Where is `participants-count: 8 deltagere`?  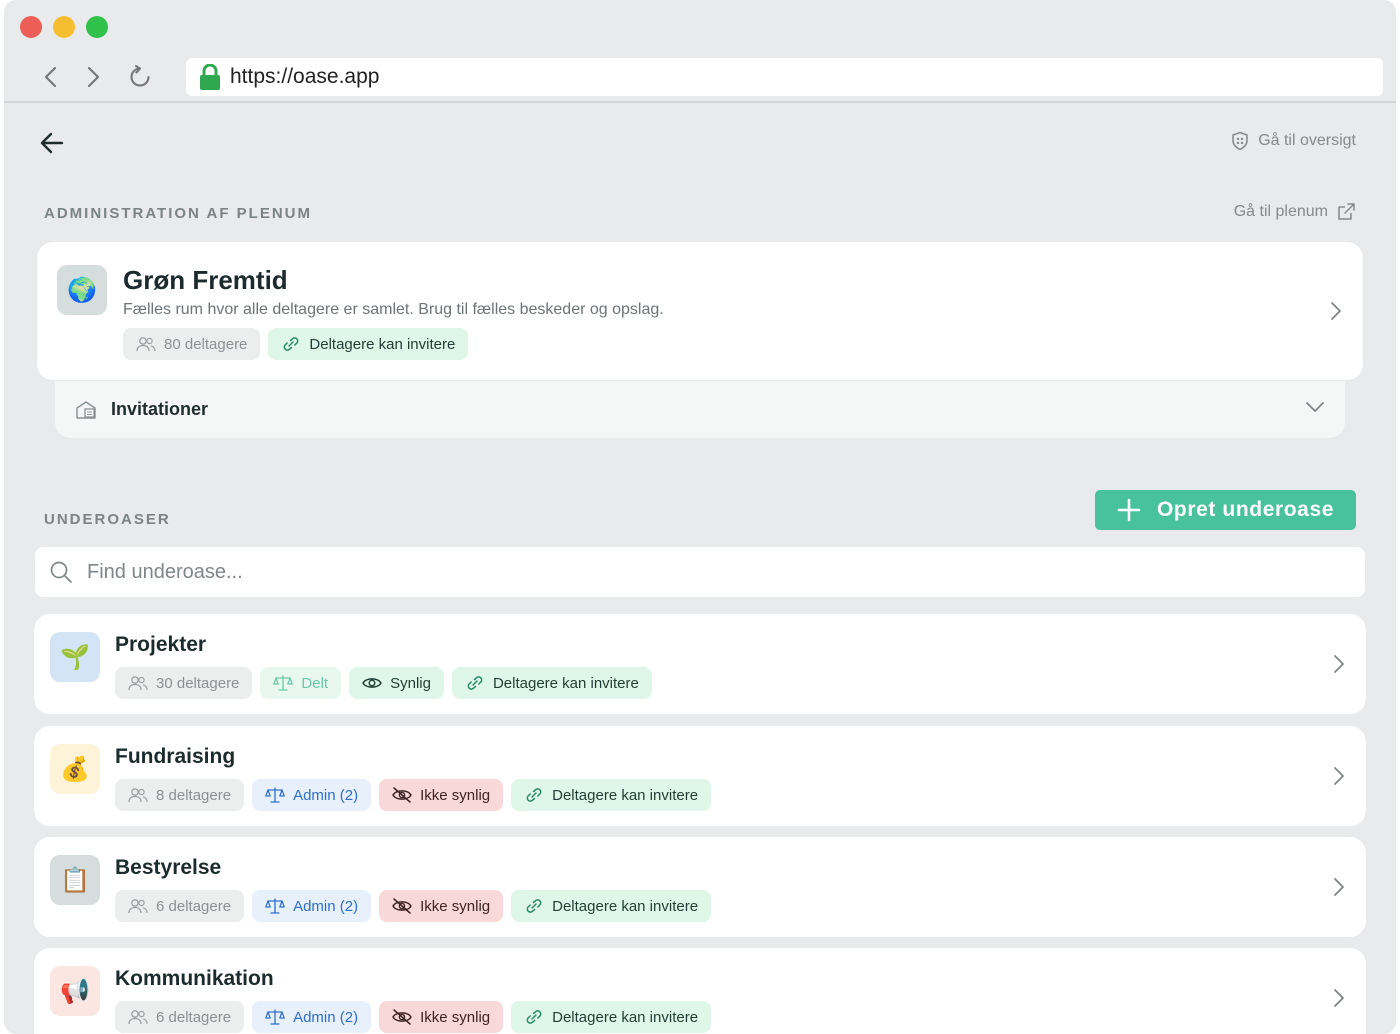
participants-count: 8 deltagere is located at coordinates (194, 795).